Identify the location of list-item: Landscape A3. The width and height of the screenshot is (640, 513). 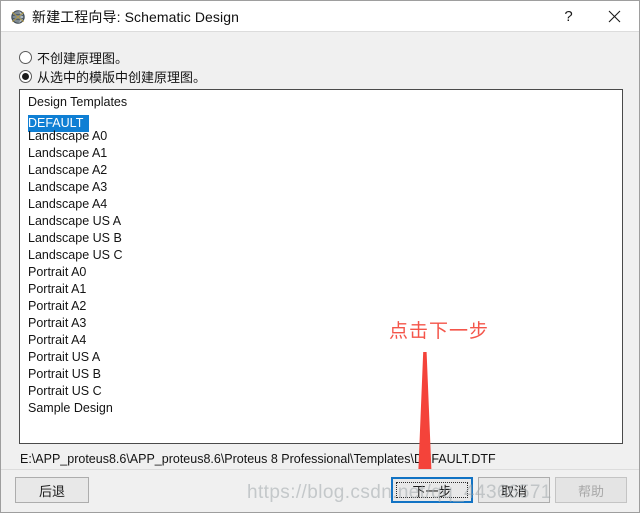
(321, 187).